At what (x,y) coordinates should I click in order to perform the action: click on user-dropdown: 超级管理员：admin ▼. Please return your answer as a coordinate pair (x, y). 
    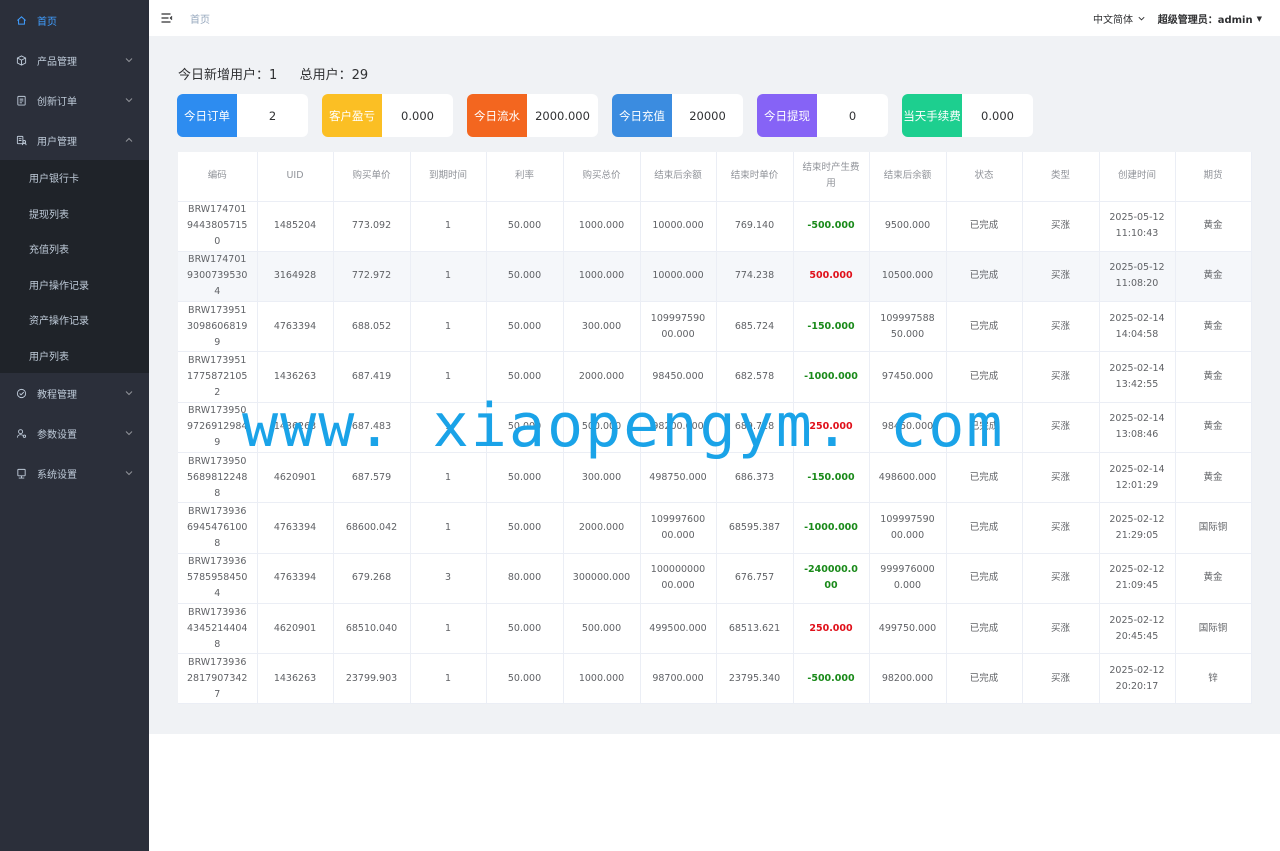
    Looking at the image, I should click on (1210, 19).